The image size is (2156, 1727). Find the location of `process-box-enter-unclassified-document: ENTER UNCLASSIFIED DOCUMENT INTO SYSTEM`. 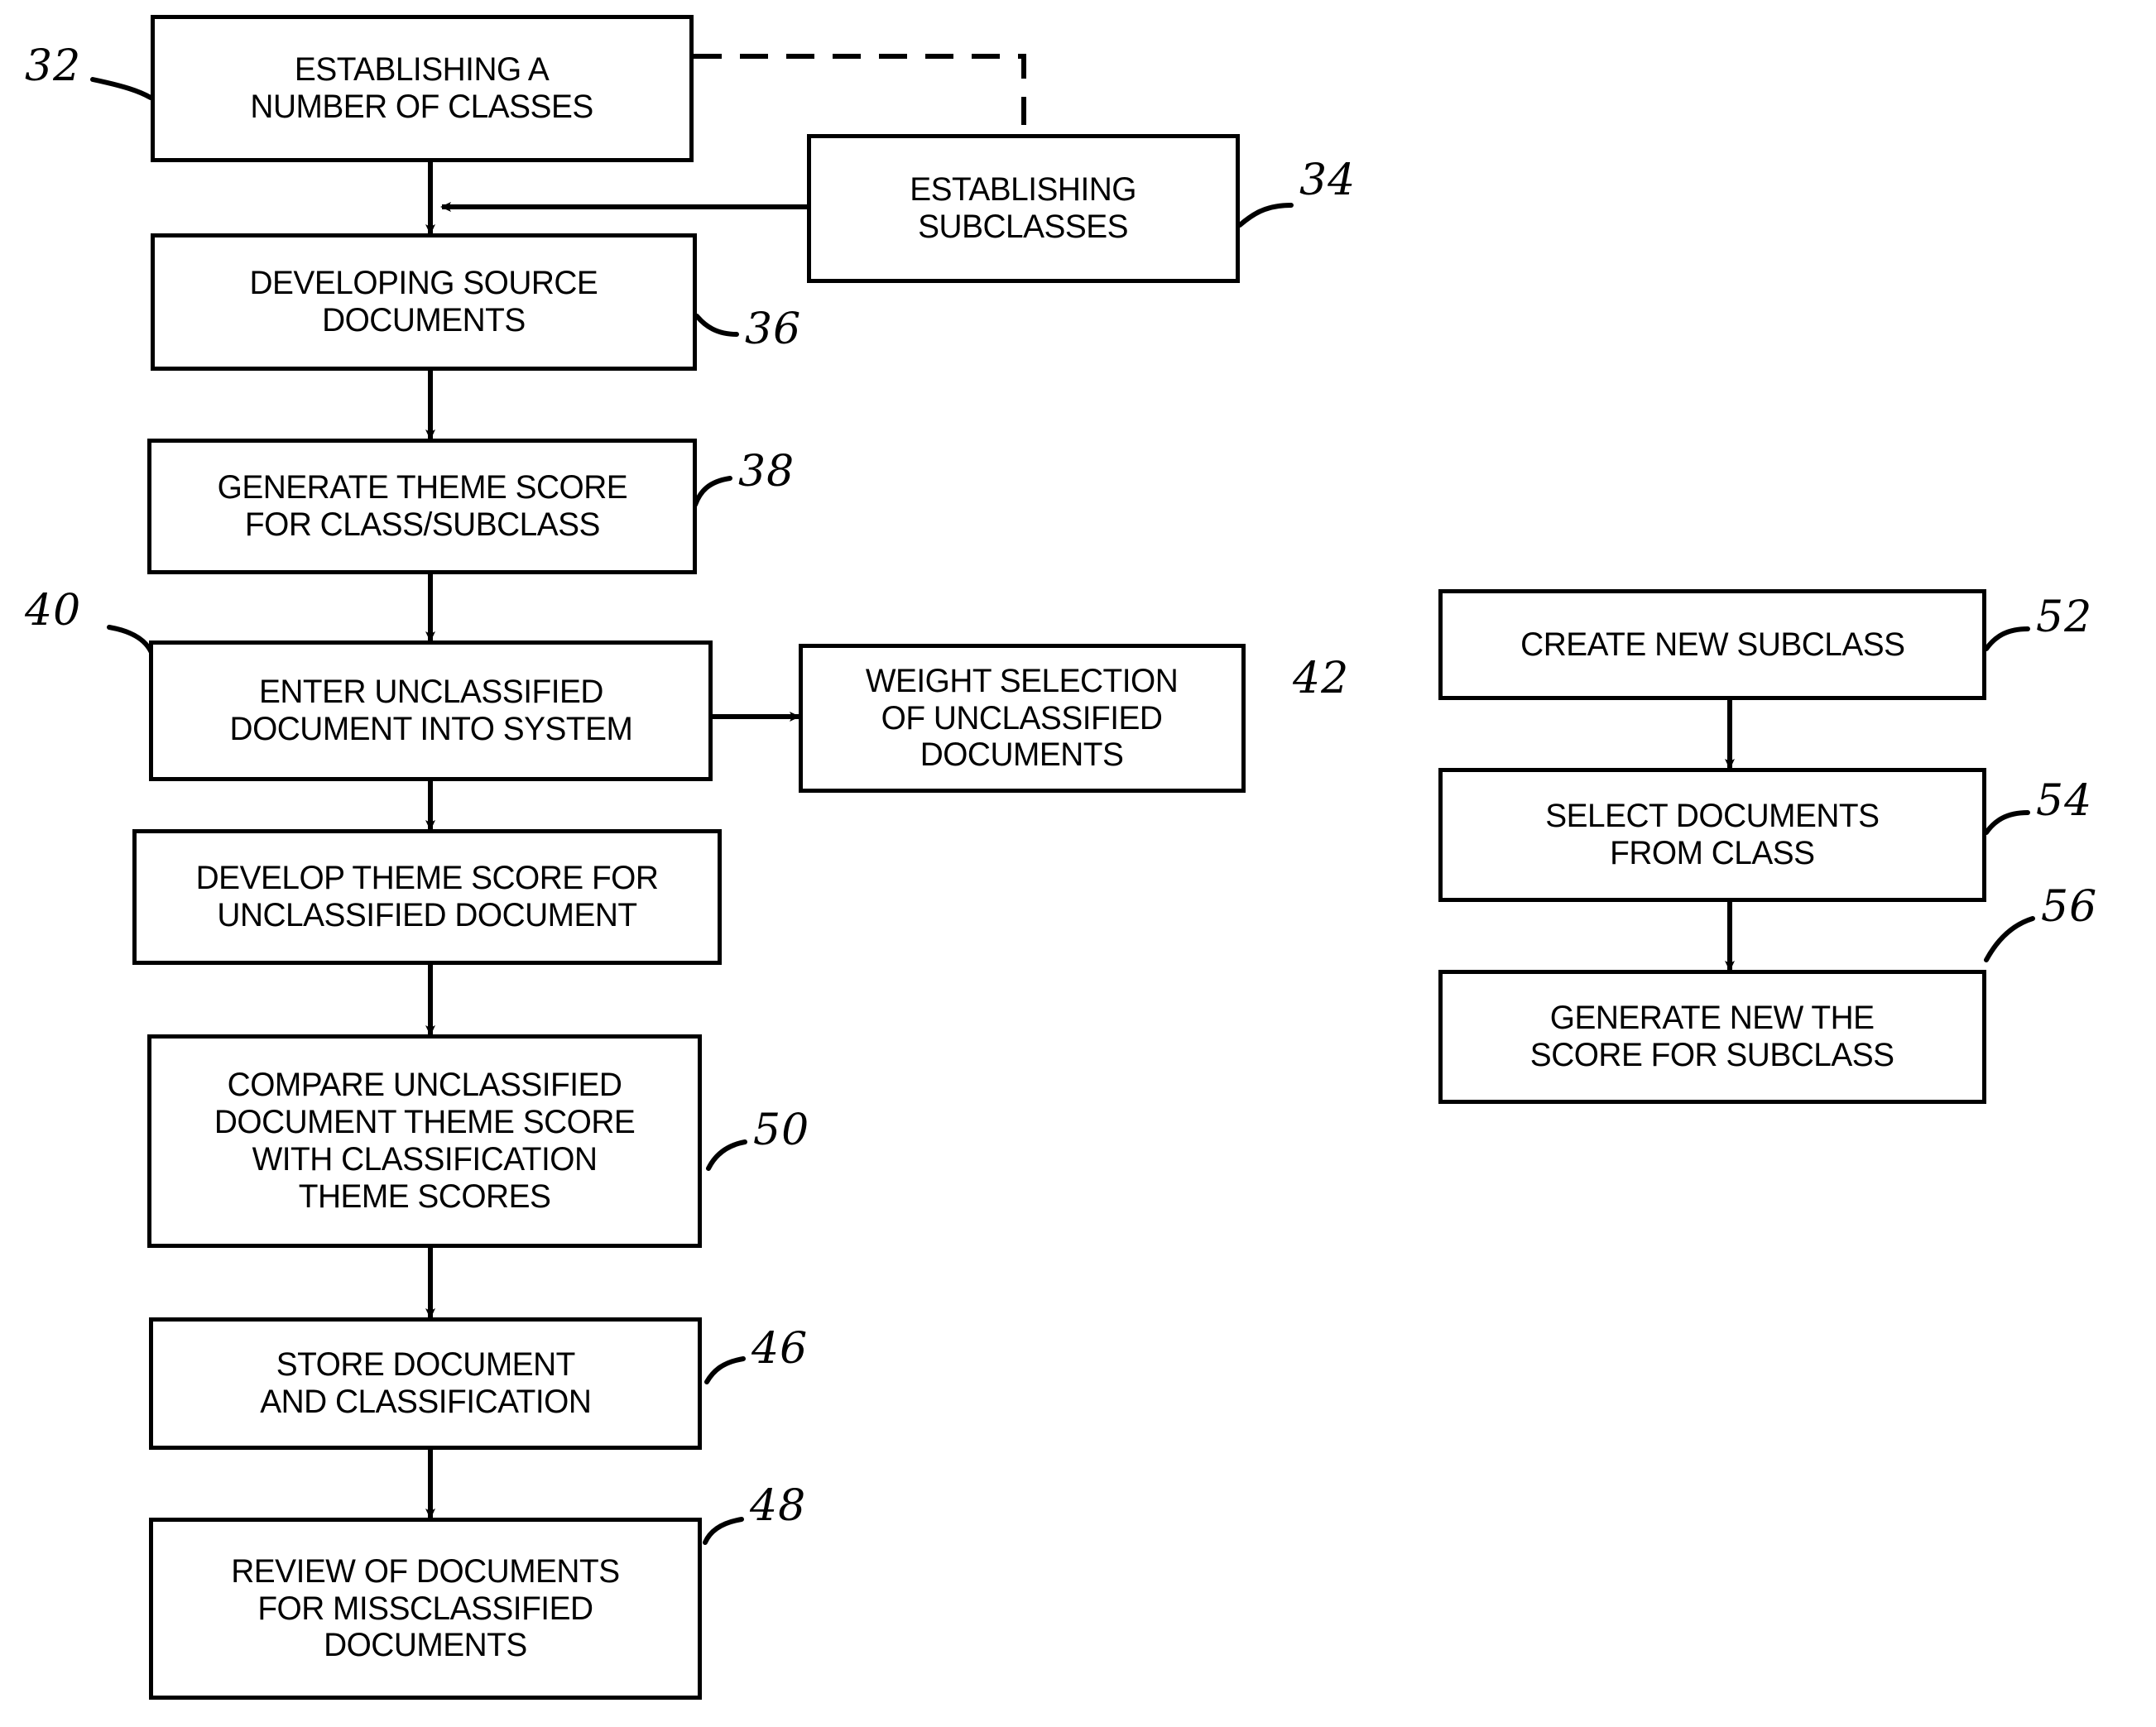

process-box-enter-unclassified-document: ENTER UNCLASSIFIED DOCUMENT INTO SYSTEM is located at coordinates (431, 711).